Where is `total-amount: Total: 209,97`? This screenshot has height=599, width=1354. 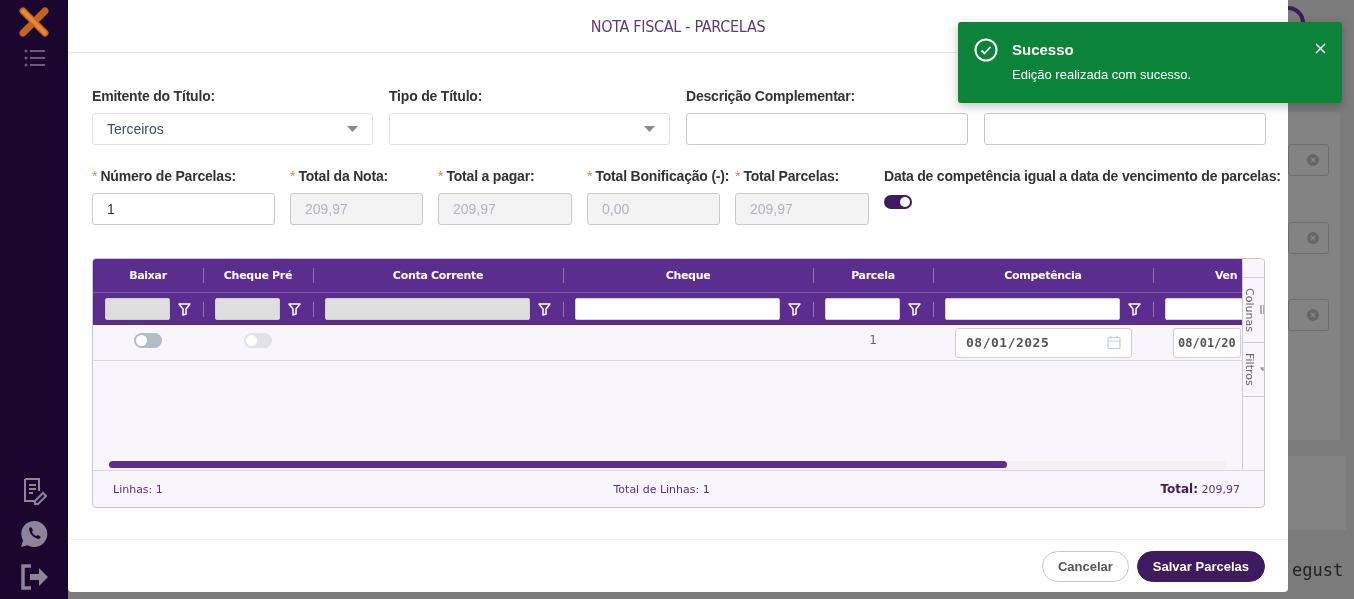
total-amount: Total: 209,97 is located at coordinates (1200, 489).